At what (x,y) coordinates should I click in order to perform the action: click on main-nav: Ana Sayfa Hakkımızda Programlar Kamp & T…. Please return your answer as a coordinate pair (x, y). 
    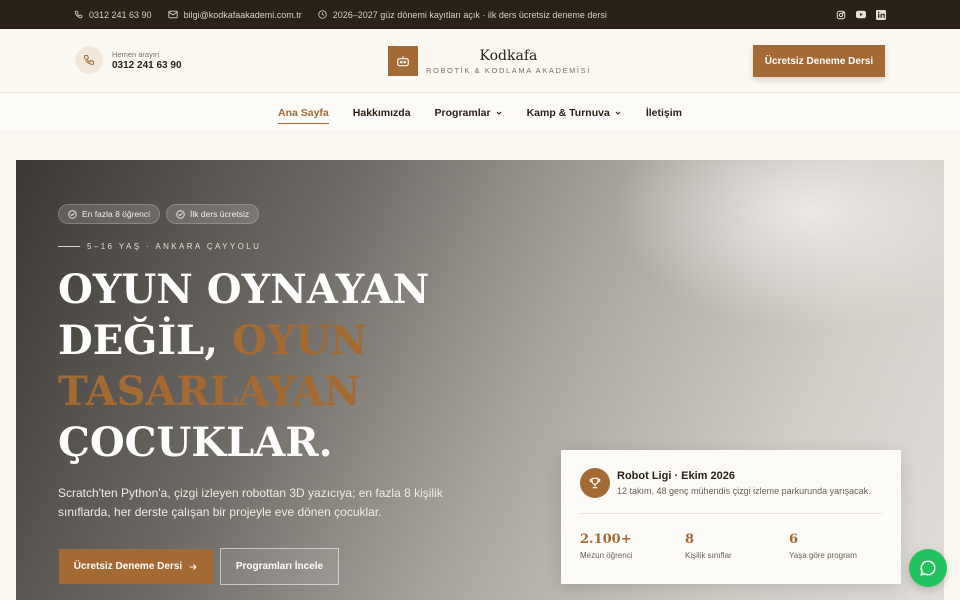
    Looking at the image, I should click on (480, 112).